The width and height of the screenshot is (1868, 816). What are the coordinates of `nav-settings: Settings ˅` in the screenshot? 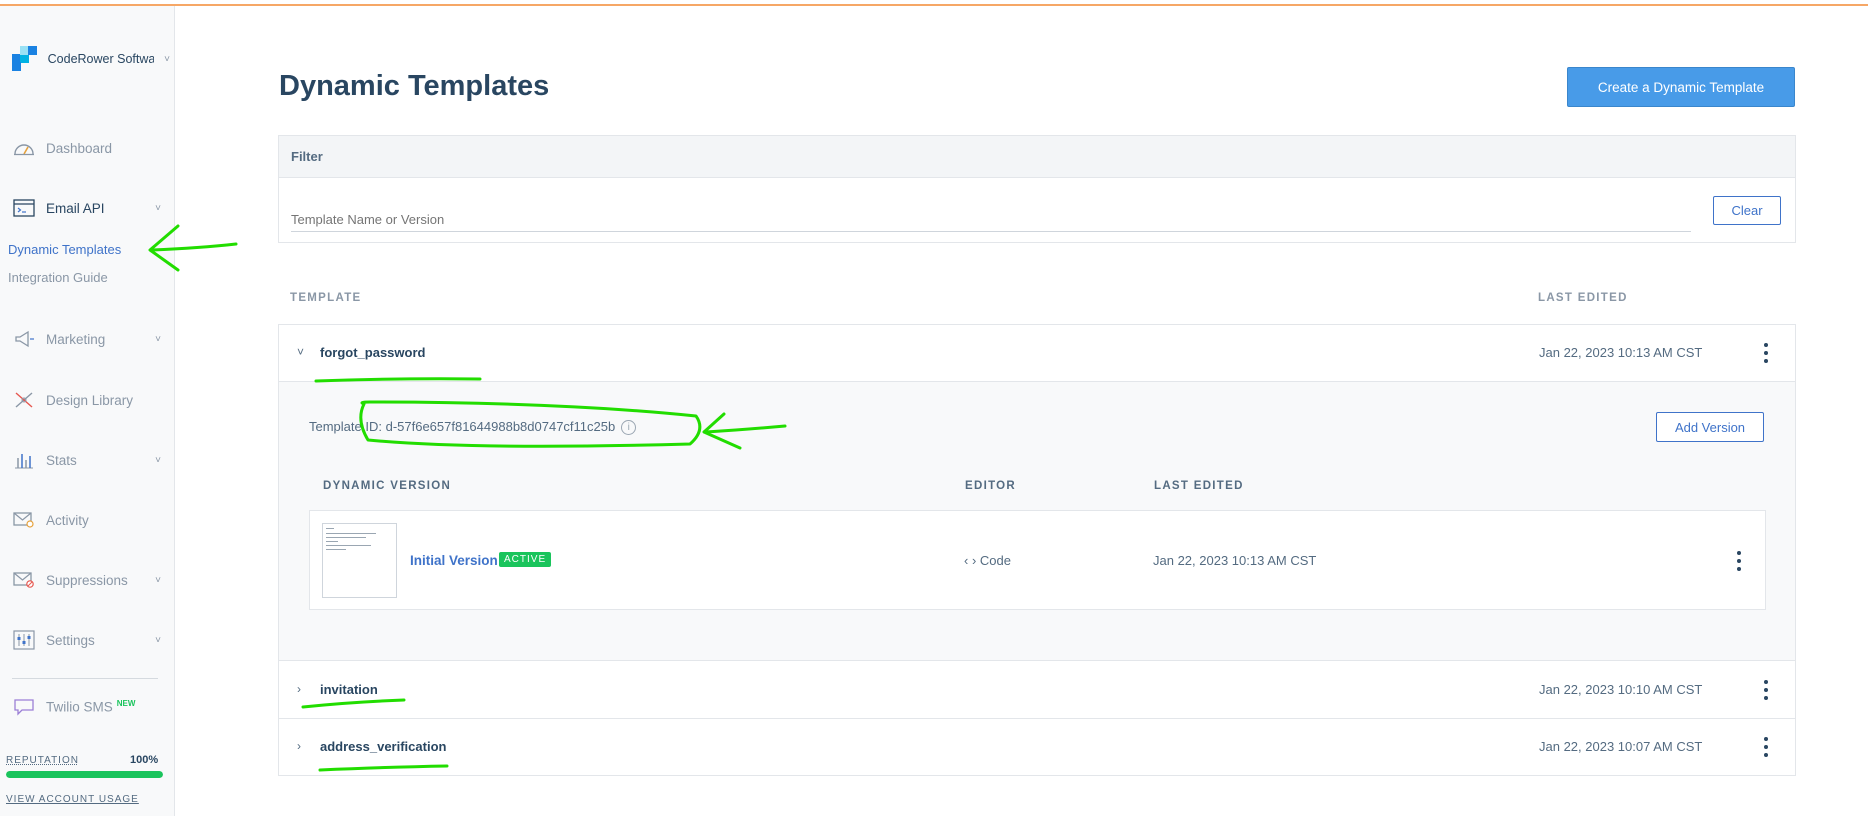 It's located at (89, 640).